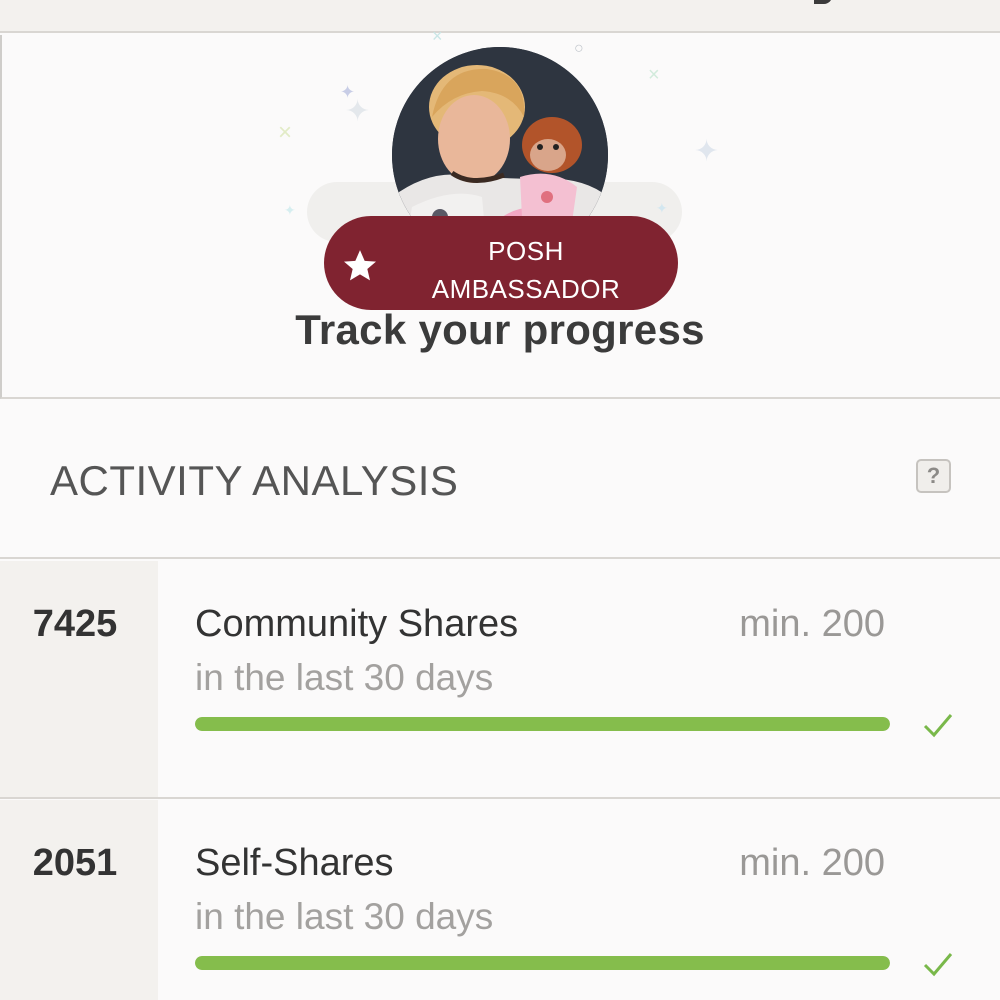 The image size is (1000, 1000). I want to click on page-title: Track your progress, so click(500, 329).